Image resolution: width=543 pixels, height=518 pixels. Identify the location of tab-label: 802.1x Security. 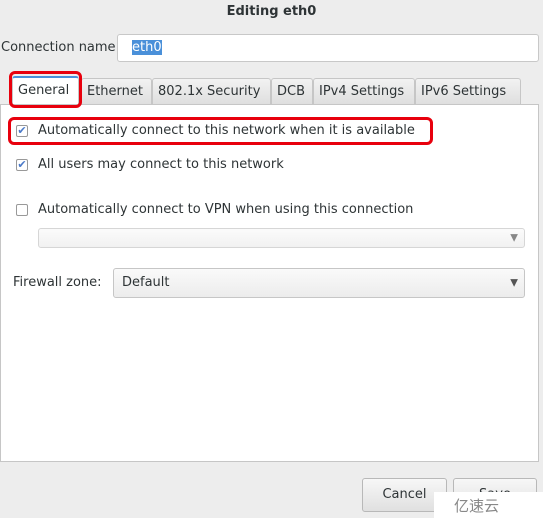
(209, 91).